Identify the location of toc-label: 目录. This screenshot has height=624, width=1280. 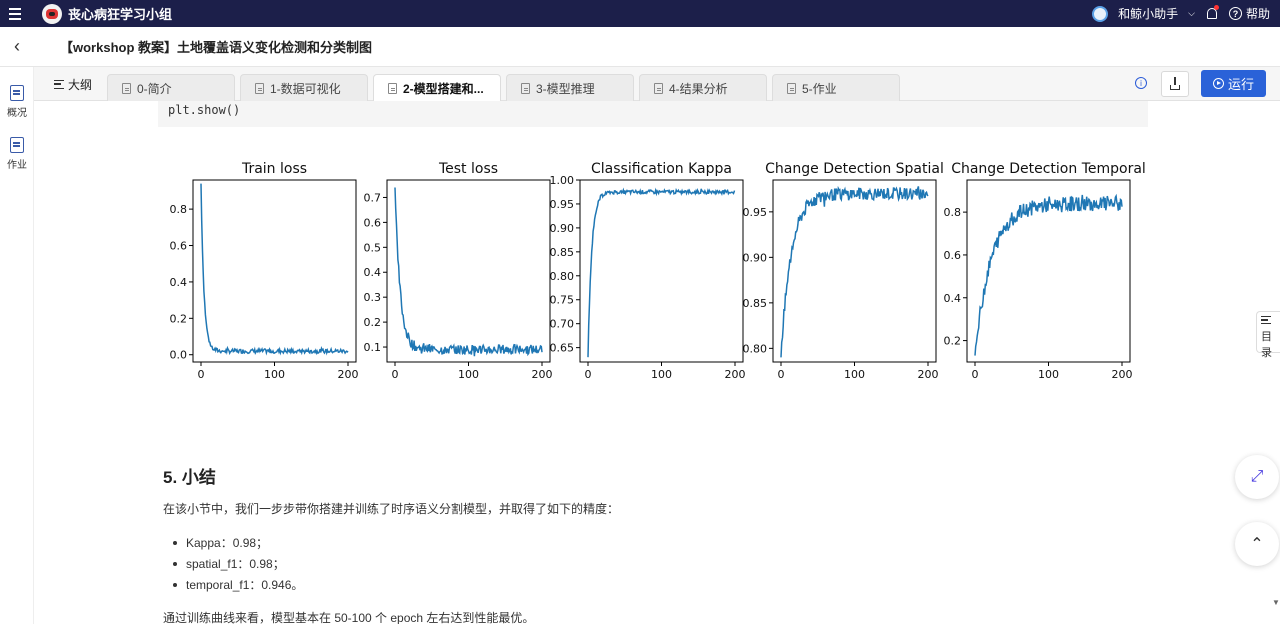
(1266, 345).